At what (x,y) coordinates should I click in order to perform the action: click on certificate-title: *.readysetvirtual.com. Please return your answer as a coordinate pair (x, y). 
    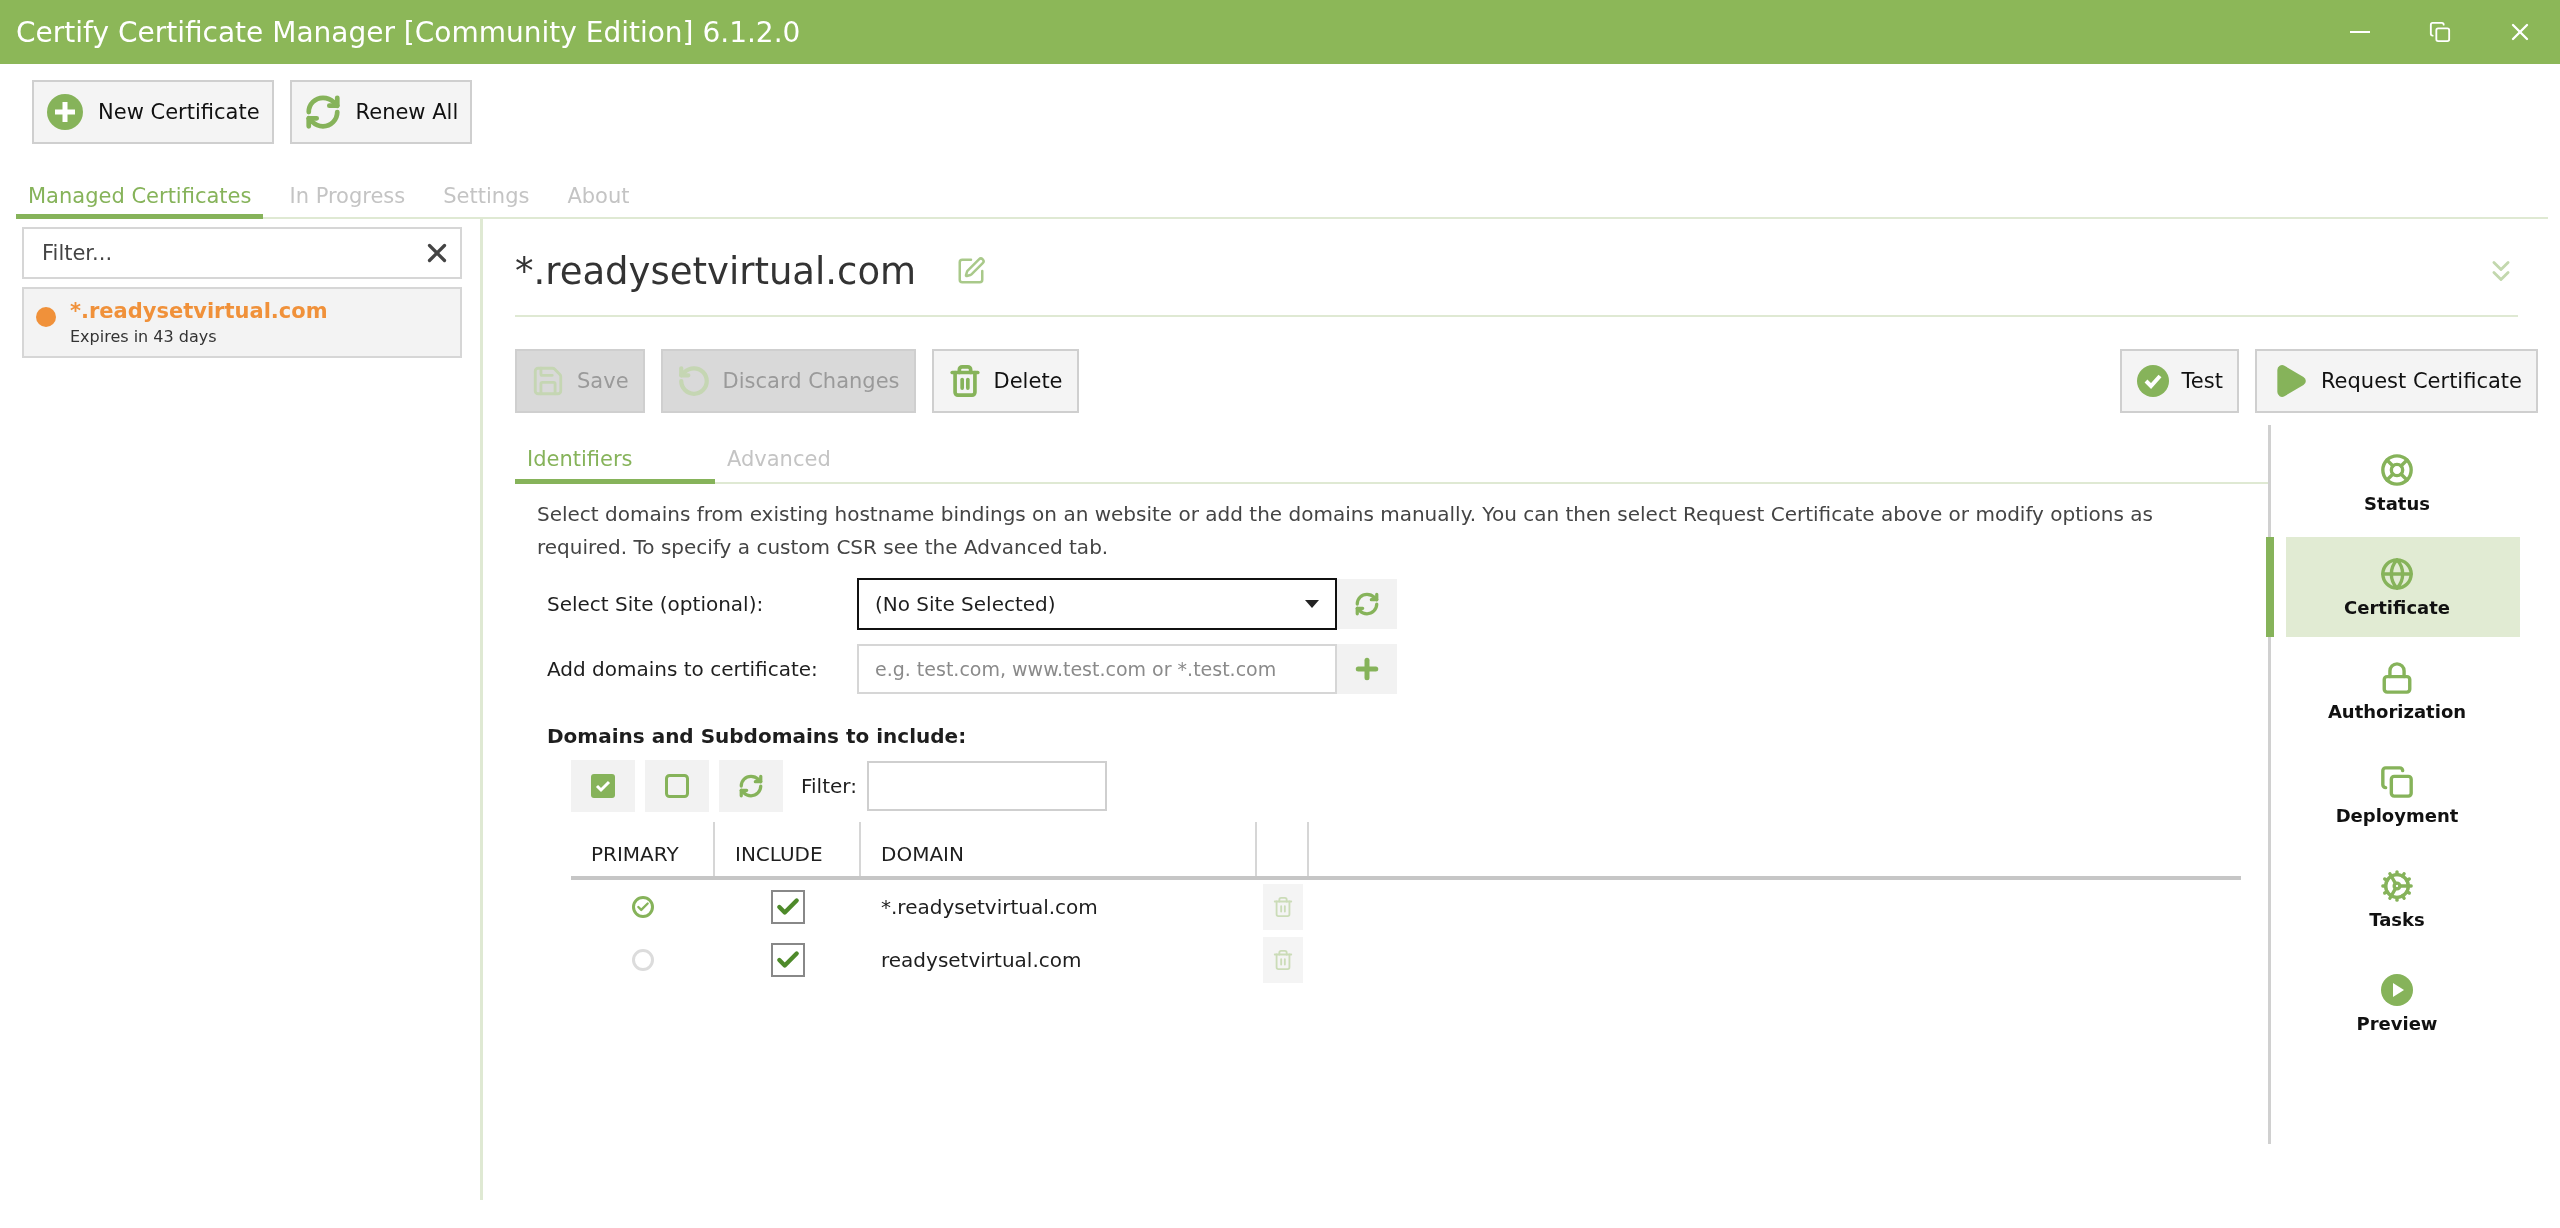
    Looking at the image, I should click on (716, 271).